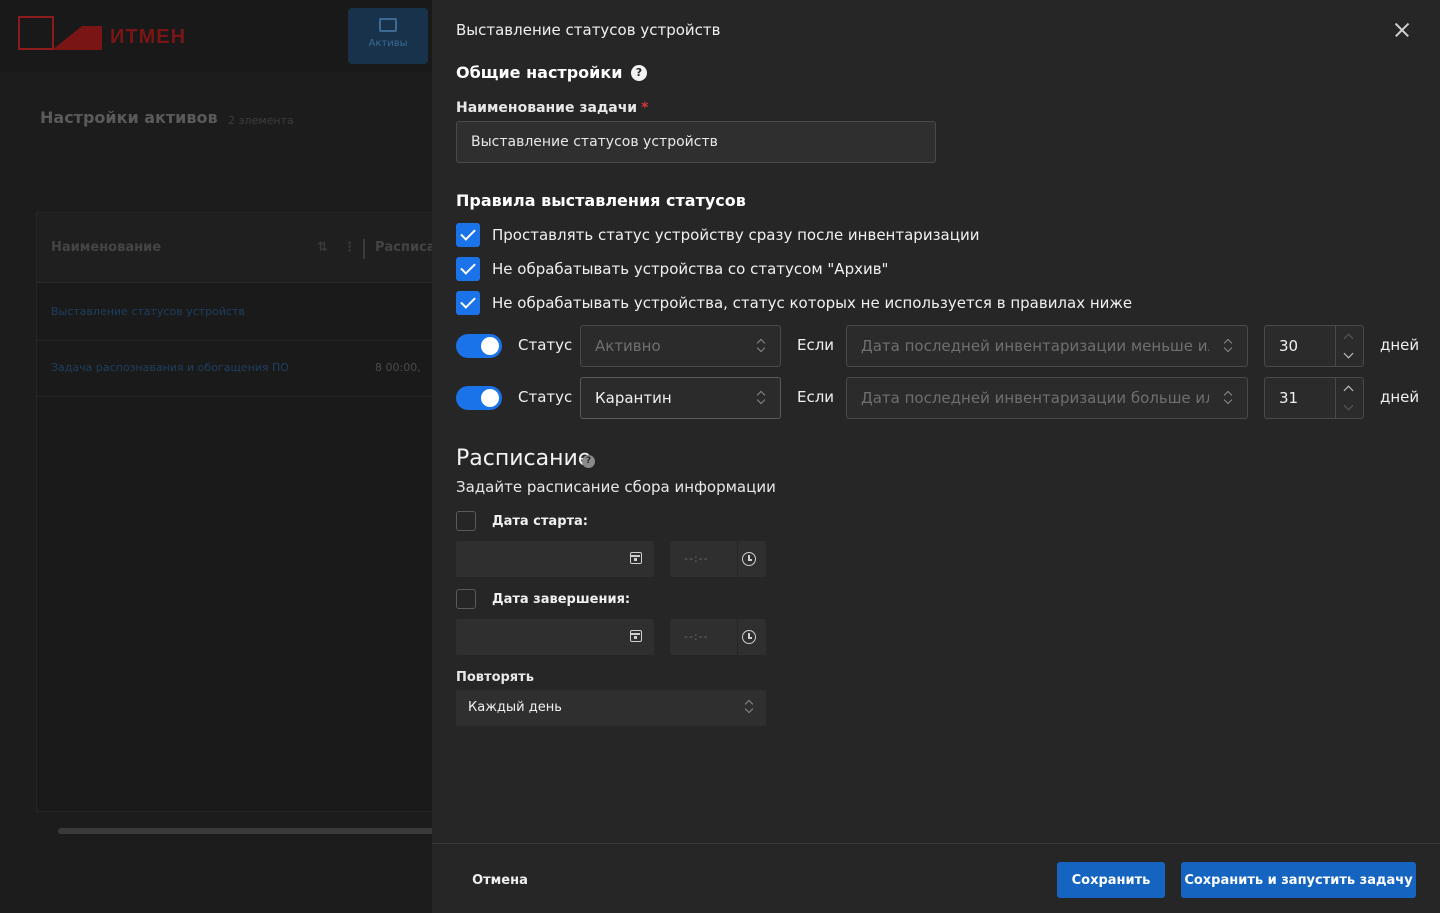 The width and height of the screenshot is (1440, 913). I want to click on repeat-select: Каждый день, so click(611, 708).